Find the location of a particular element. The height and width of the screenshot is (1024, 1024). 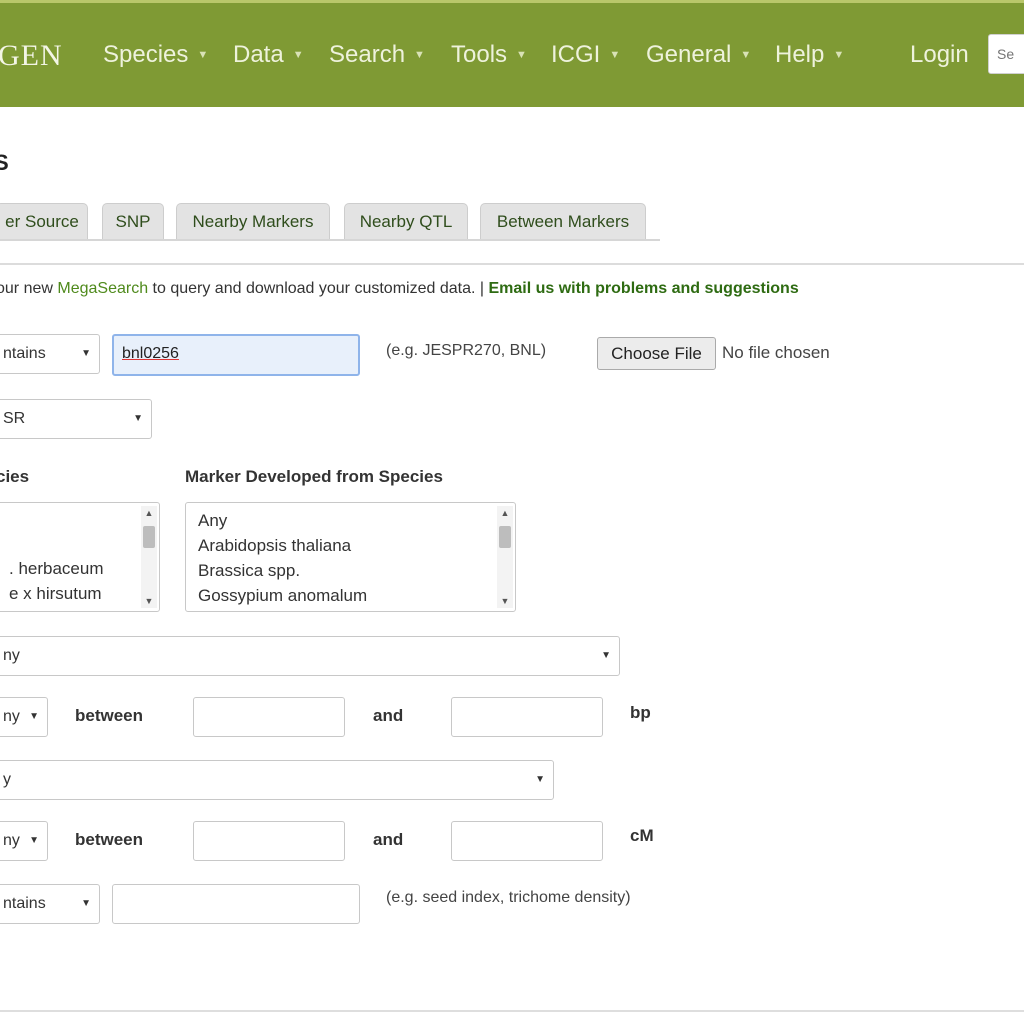

species-label: cies is located at coordinates (15, 476).